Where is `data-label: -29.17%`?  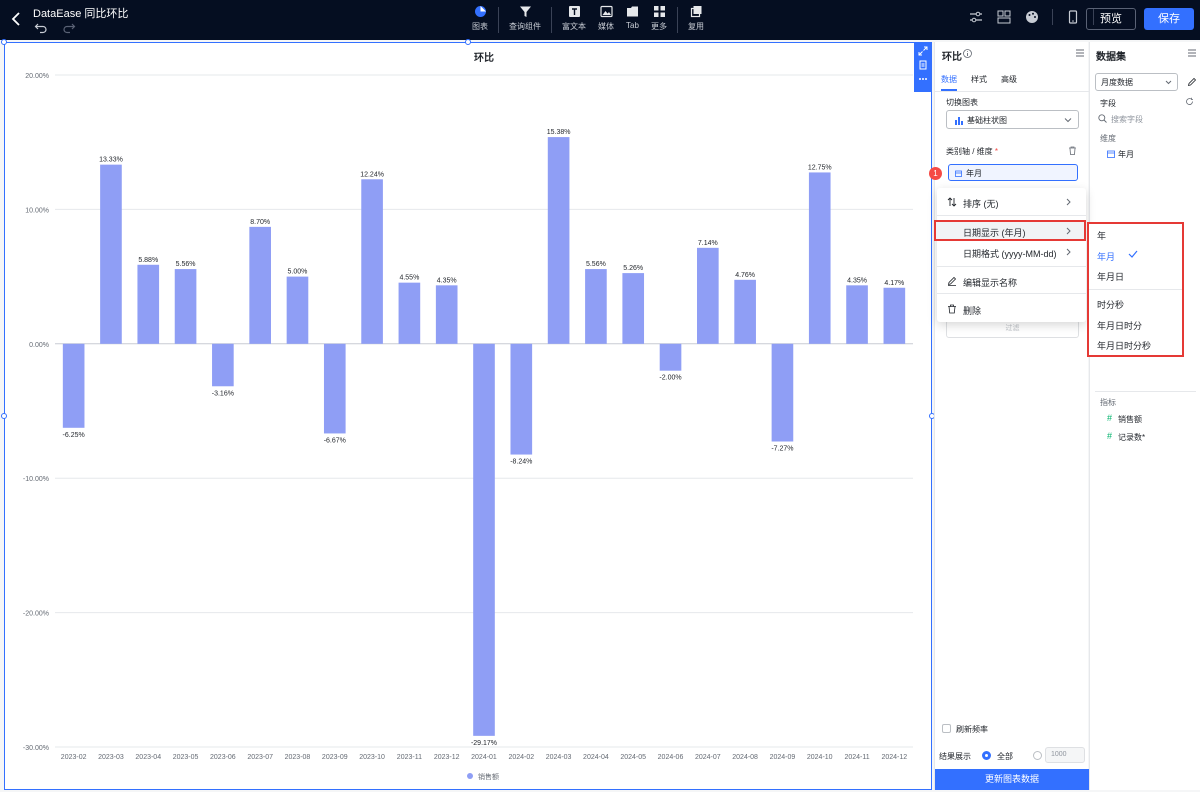
data-label: -29.17% is located at coordinates (484, 743).